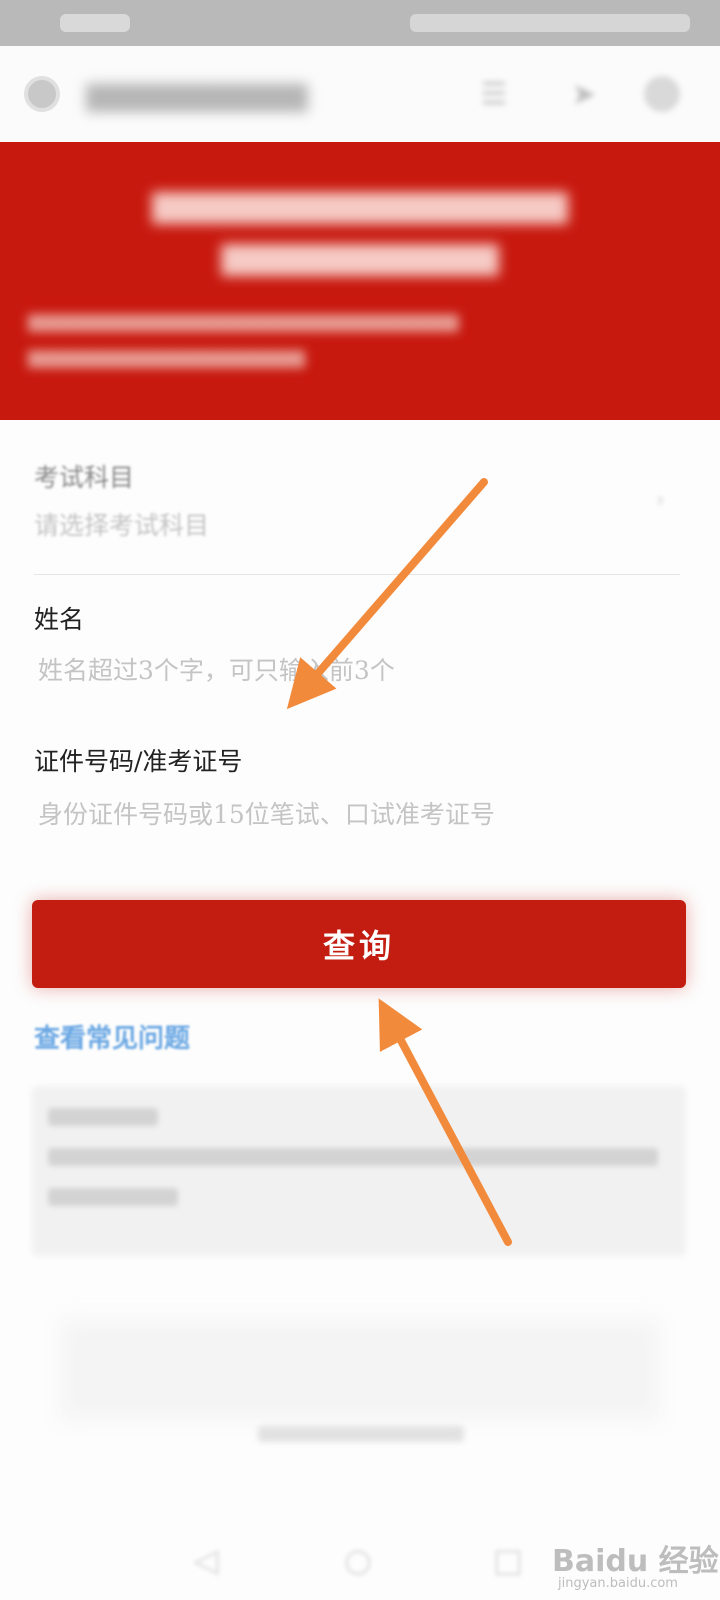  What do you see at coordinates (618, 1583) in the screenshot?
I see `watermark-url: jingyan.baidu.com` at bounding box center [618, 1583].